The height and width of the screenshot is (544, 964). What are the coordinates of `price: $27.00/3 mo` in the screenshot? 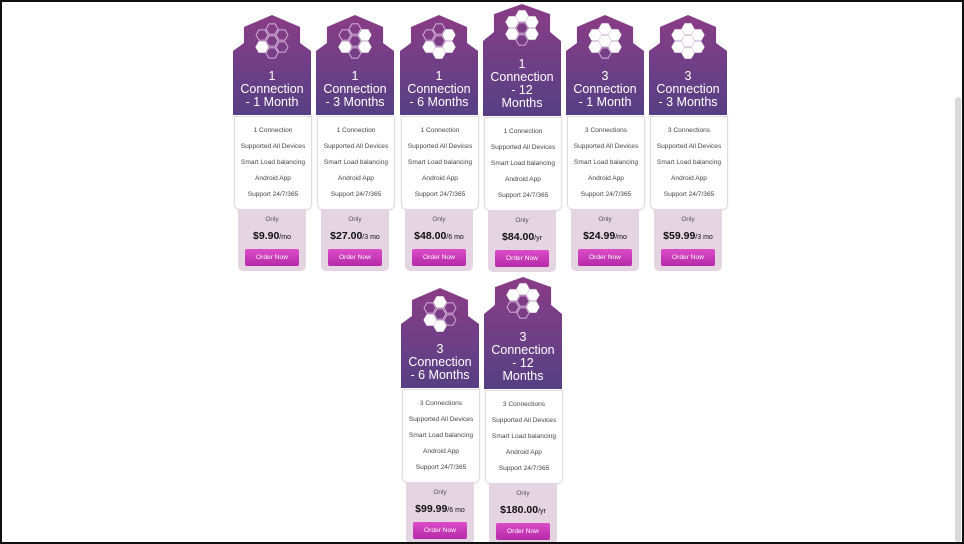 It's located at (355, 235).